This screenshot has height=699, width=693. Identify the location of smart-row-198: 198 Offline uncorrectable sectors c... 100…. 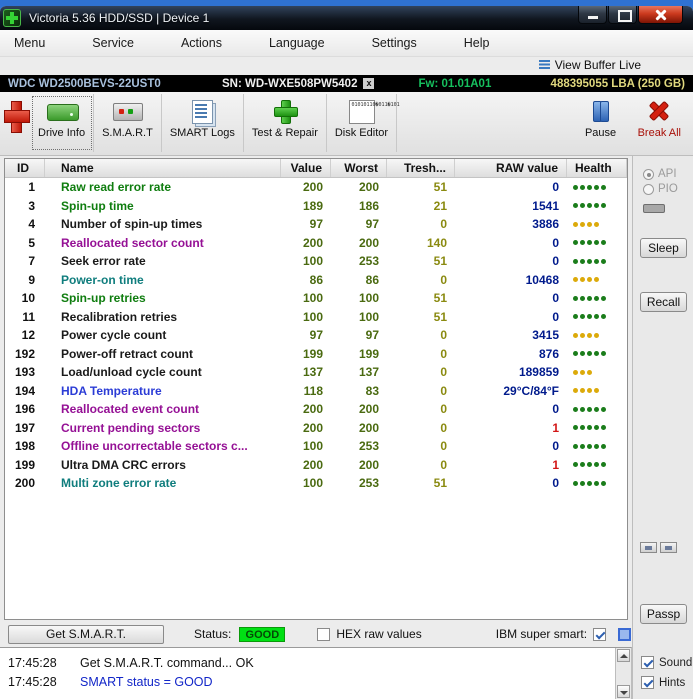
(316, 446).